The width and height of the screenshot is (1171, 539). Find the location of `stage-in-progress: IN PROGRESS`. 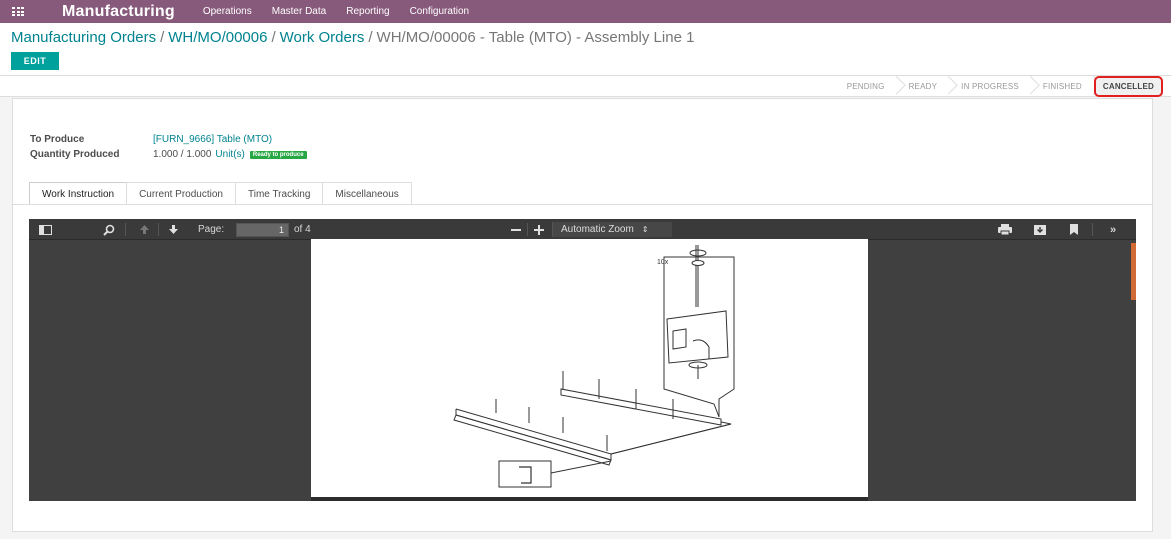

stage-in-progress: IN PROGRESS is located at coordinates (990, 86).